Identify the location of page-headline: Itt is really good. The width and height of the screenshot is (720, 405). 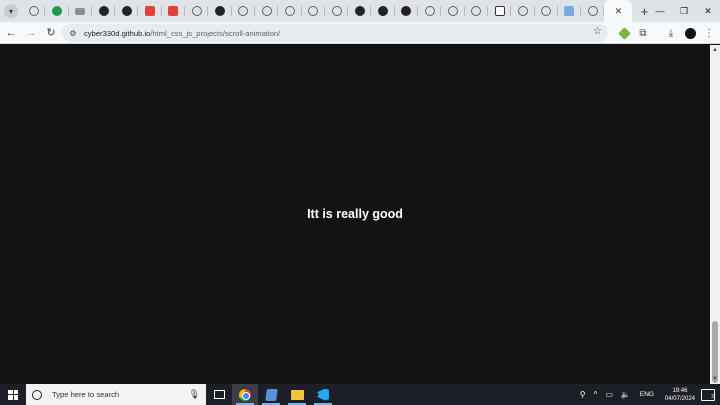
(355, 214).